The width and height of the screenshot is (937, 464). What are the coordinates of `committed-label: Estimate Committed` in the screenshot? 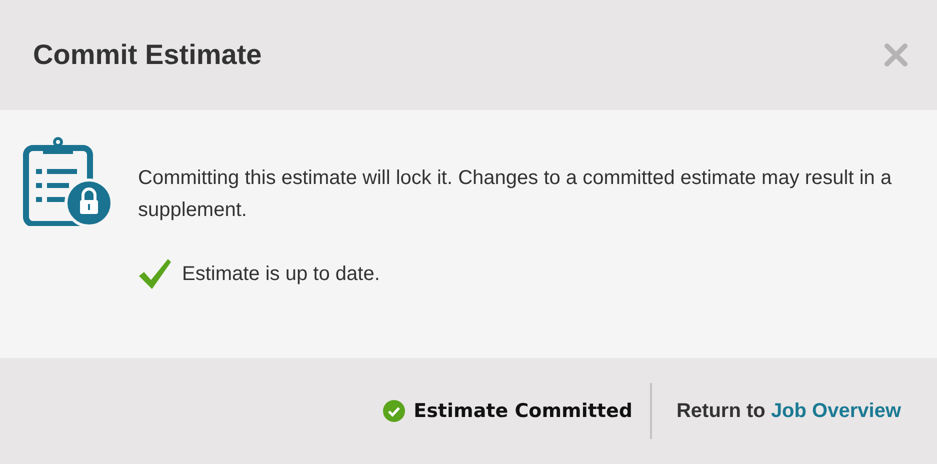 It's located at (523, 411).